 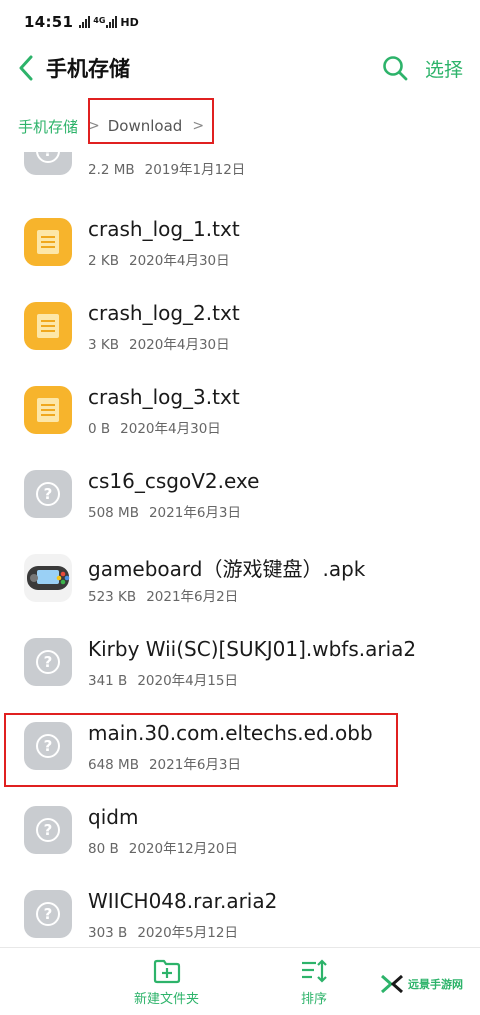 I want to click on watermark: 远景手游网, so click(x=421, y=984).